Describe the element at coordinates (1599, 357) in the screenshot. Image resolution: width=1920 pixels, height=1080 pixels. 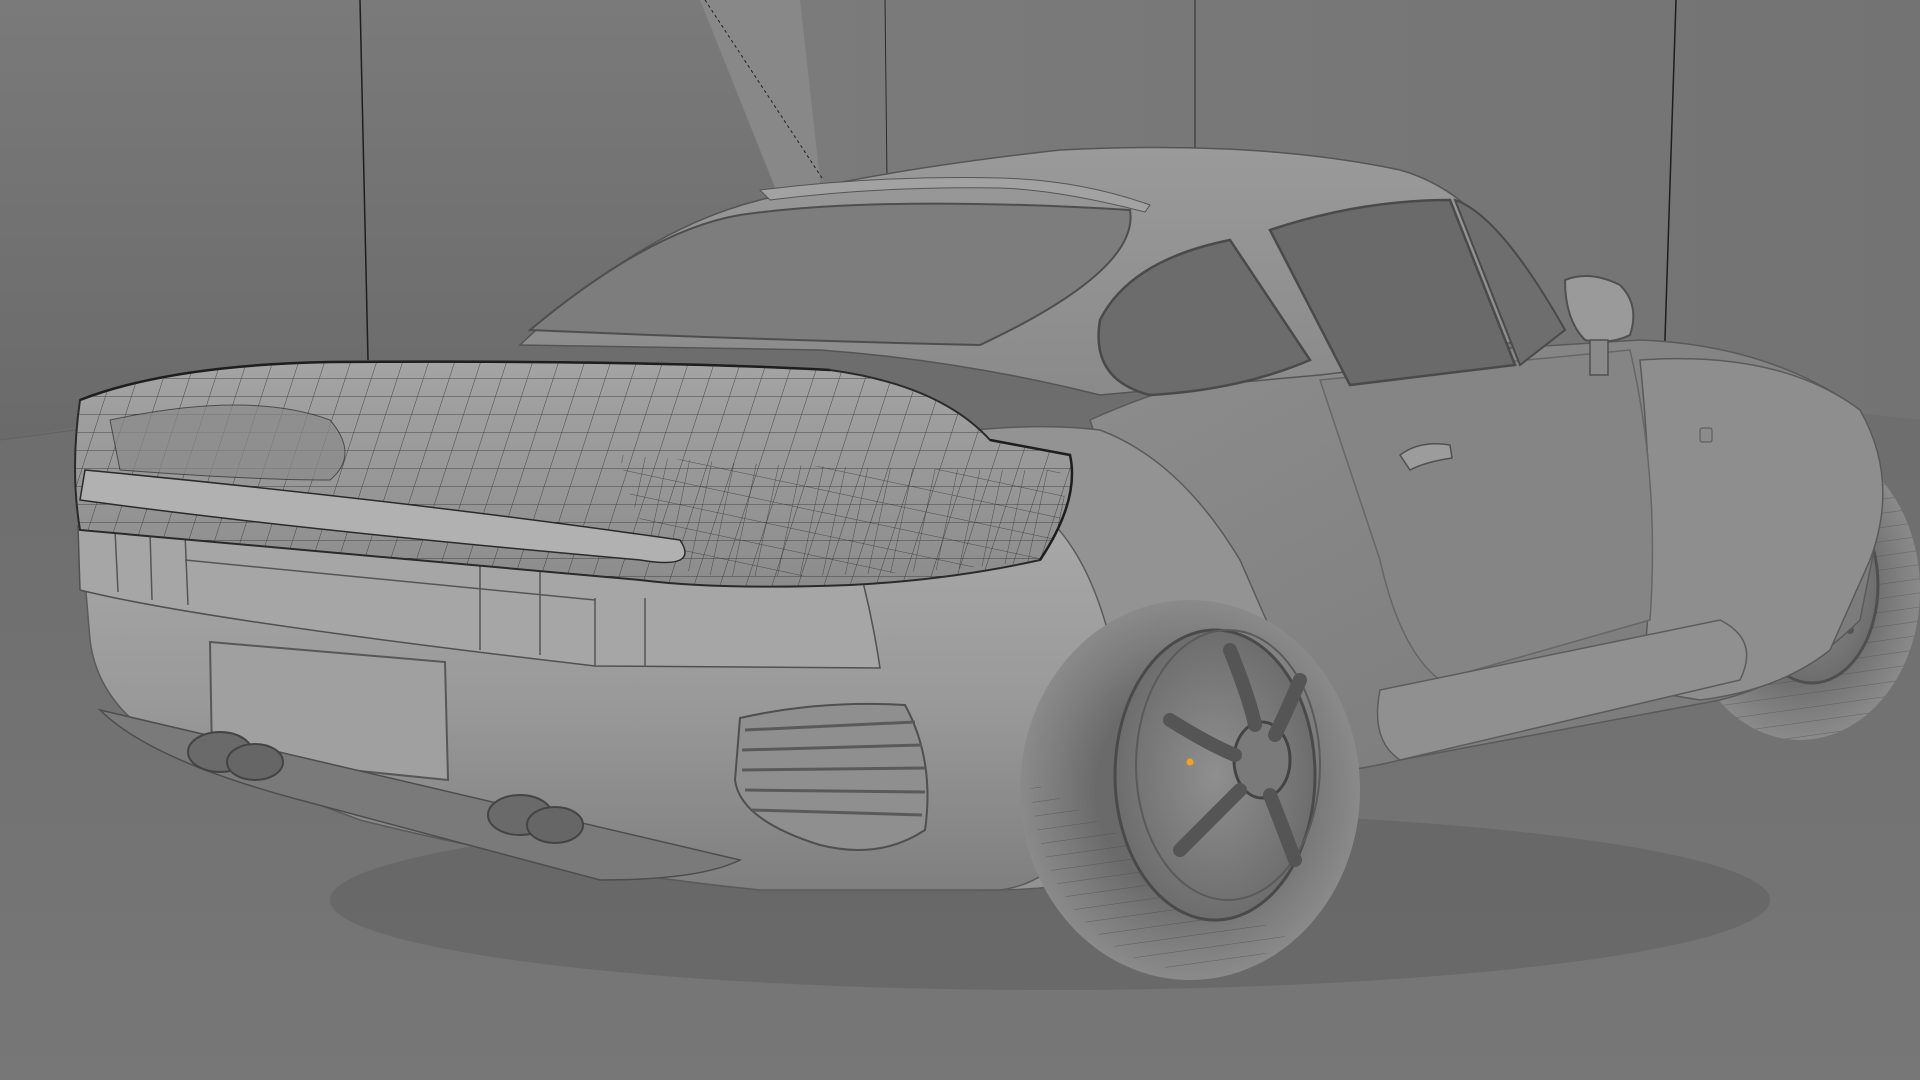
I see `mirror-stem` at that location.